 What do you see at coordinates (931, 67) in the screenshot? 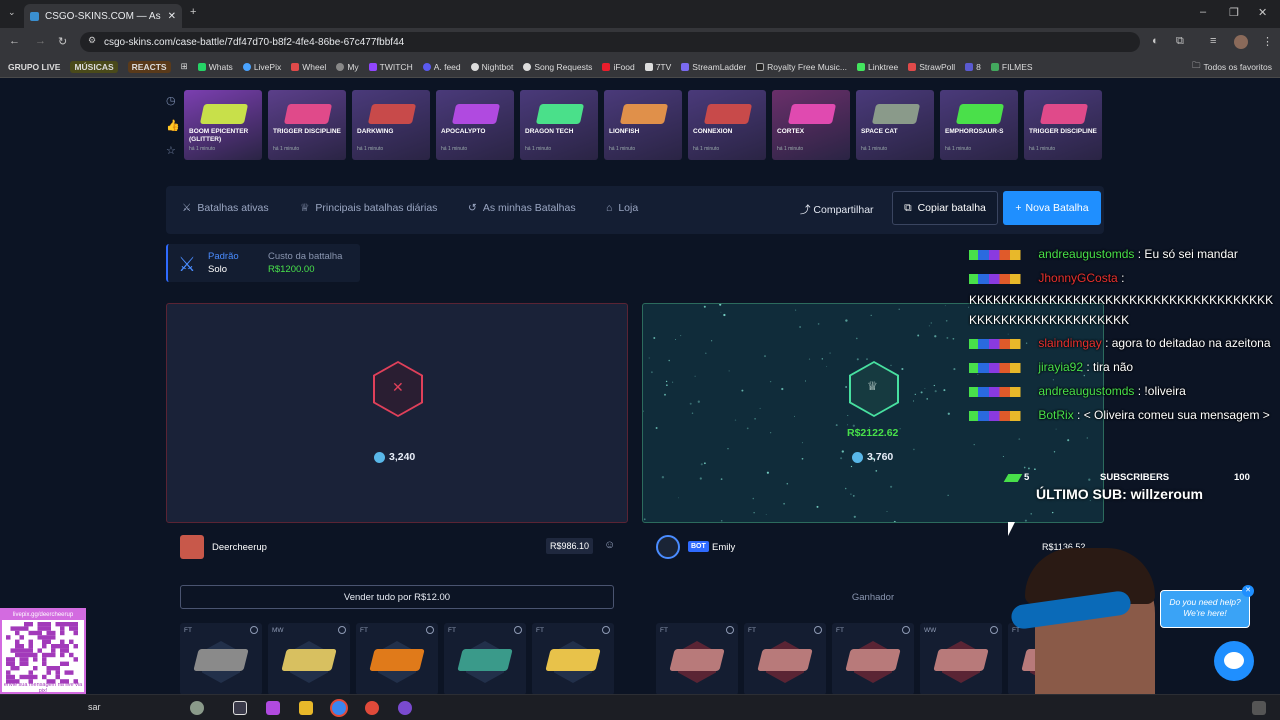
I see `bookmark-item: StrawPoll` at bounding box center [931, 67].